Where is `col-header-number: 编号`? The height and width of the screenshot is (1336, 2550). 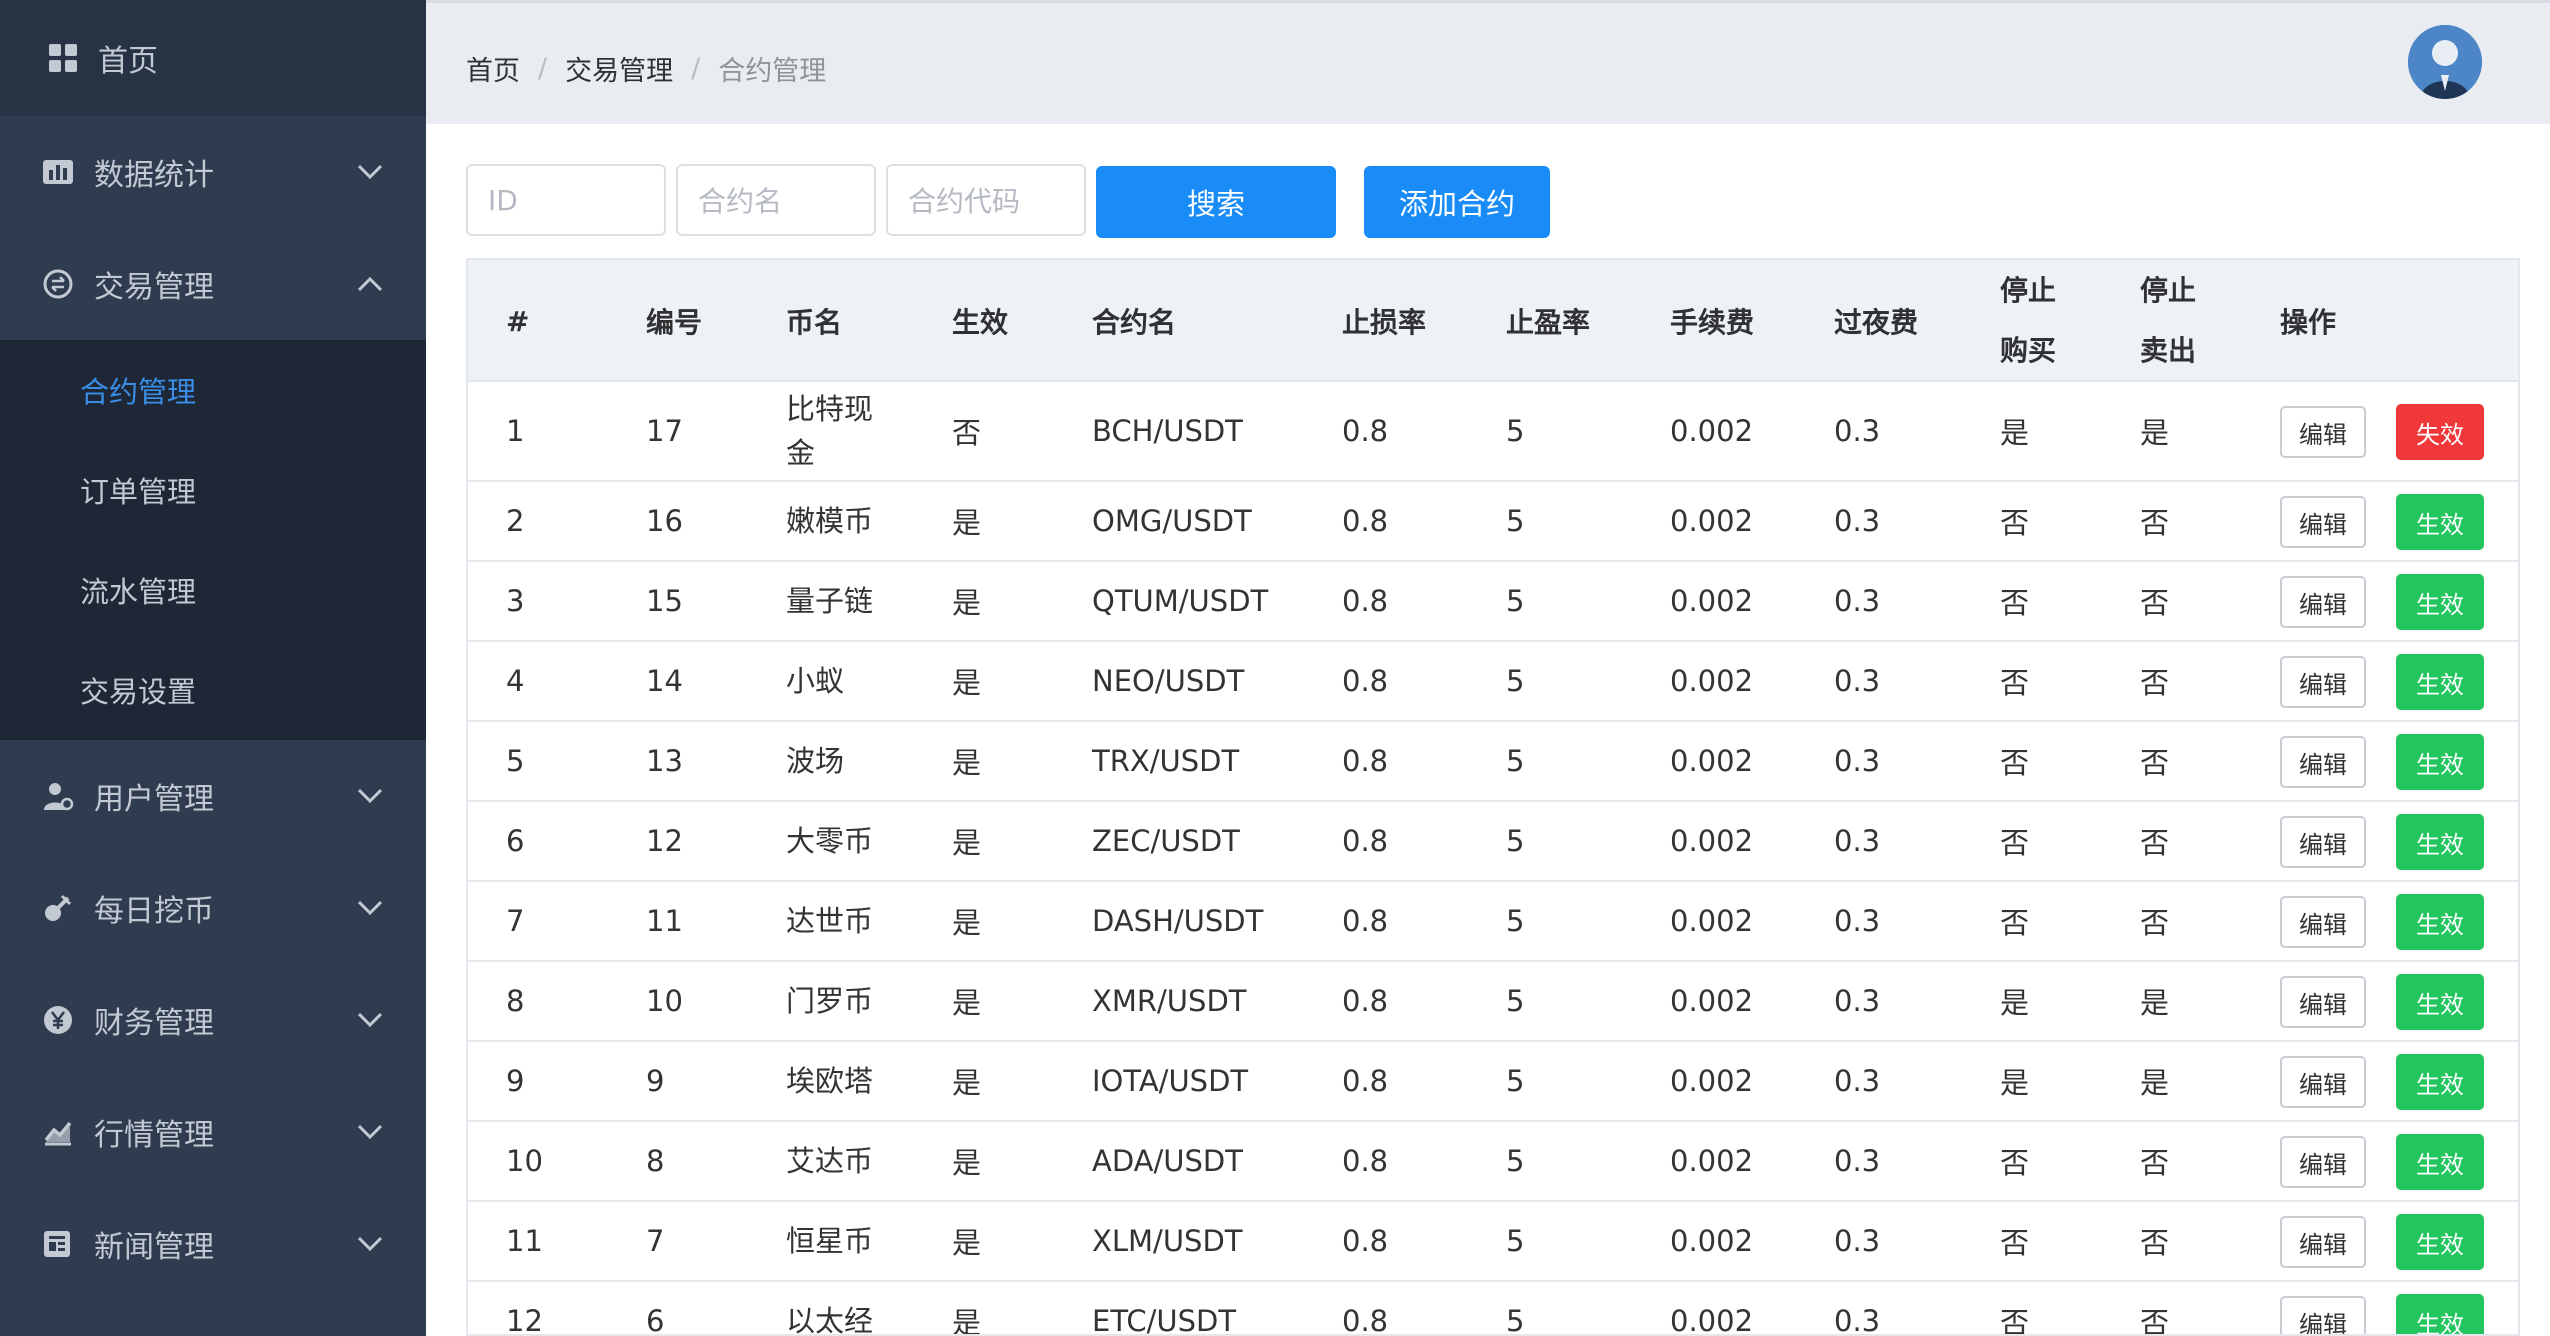 col-header-number: 编号 is located at coordinates (674, 322).